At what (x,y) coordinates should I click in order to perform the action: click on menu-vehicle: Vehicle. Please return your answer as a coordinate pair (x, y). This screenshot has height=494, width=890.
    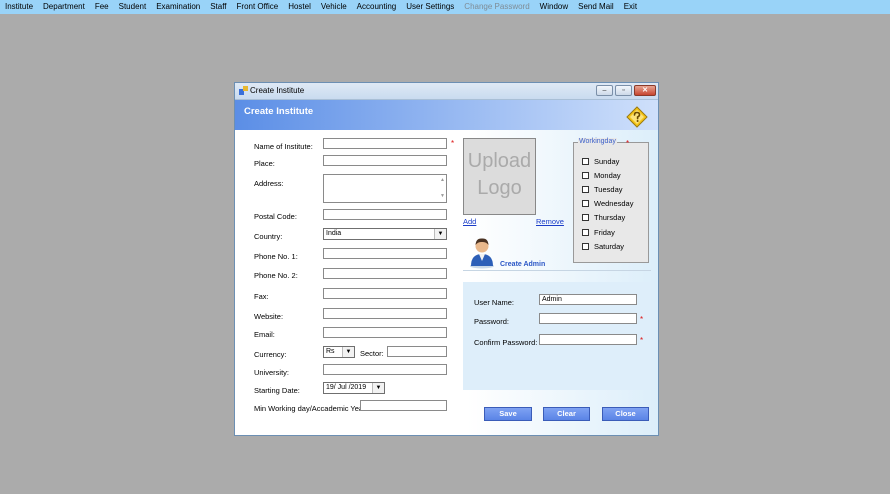
    Looking at the image, I should click on (334, 7).